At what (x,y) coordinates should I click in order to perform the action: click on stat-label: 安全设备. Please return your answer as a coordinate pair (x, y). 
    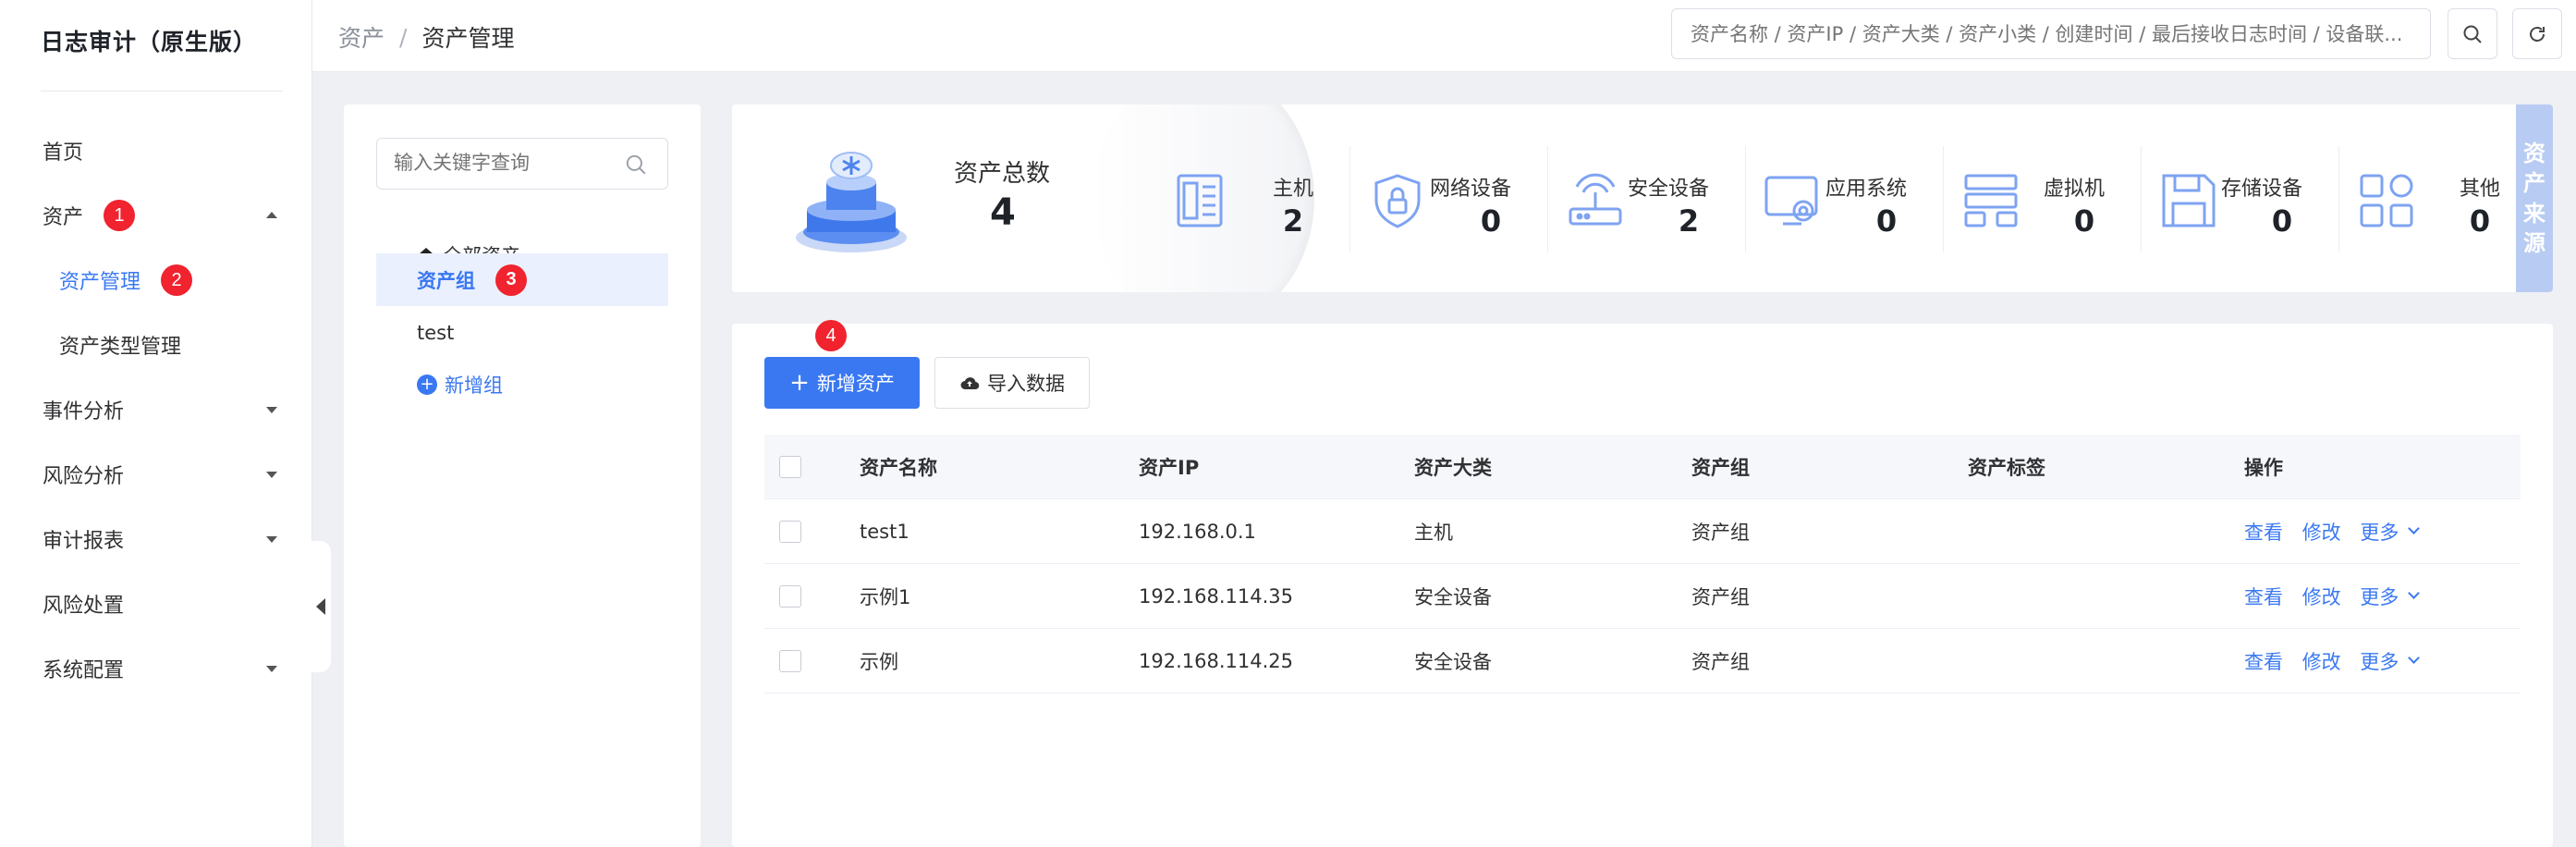
    Looking at the image, I should click on (1668, 189).